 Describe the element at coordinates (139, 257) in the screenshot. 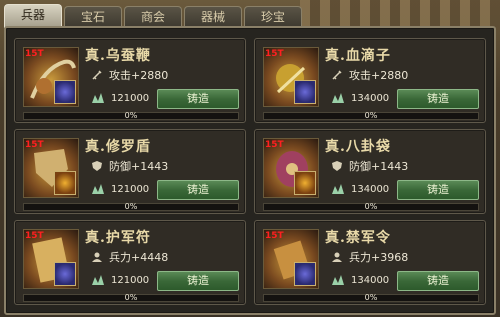

I see `item-stat-text: 兵力+4448` at that location.